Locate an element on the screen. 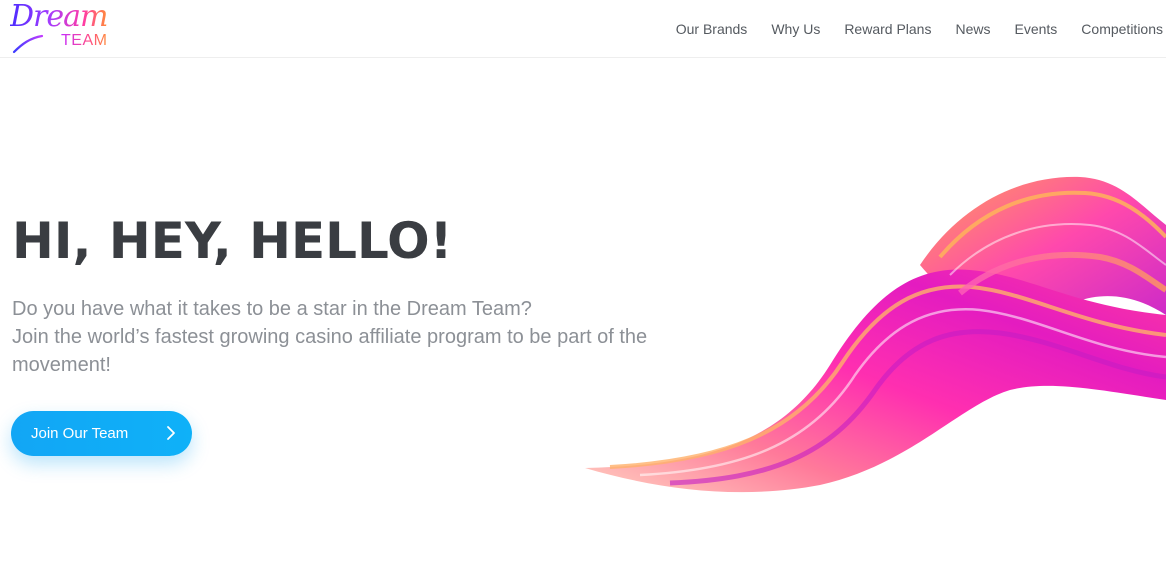 This screenshot has width=1166, height=563. join-our-team-button: Join Our Team is located at coordinates (101, 433).